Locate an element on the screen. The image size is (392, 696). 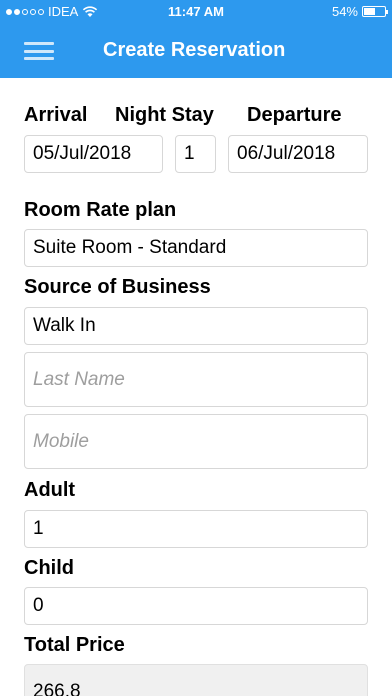
child-label: Child is located at coordinates (49, 568).